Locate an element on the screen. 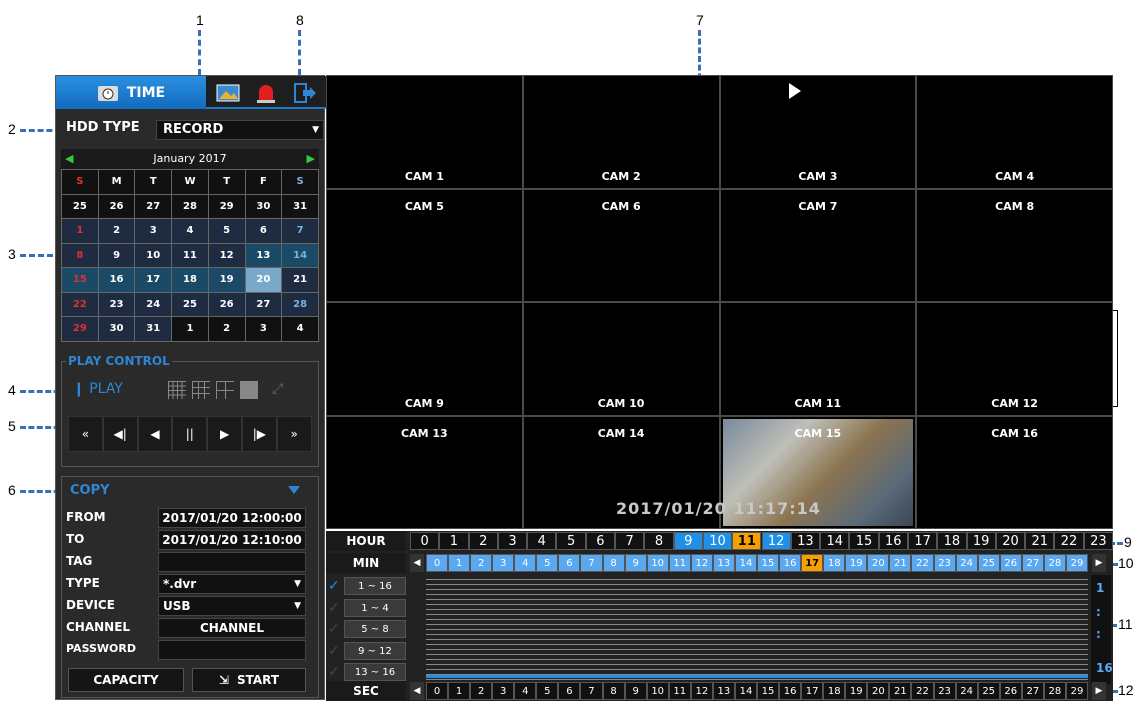  sec-cell: 9 is located at coordinates (635, 691).